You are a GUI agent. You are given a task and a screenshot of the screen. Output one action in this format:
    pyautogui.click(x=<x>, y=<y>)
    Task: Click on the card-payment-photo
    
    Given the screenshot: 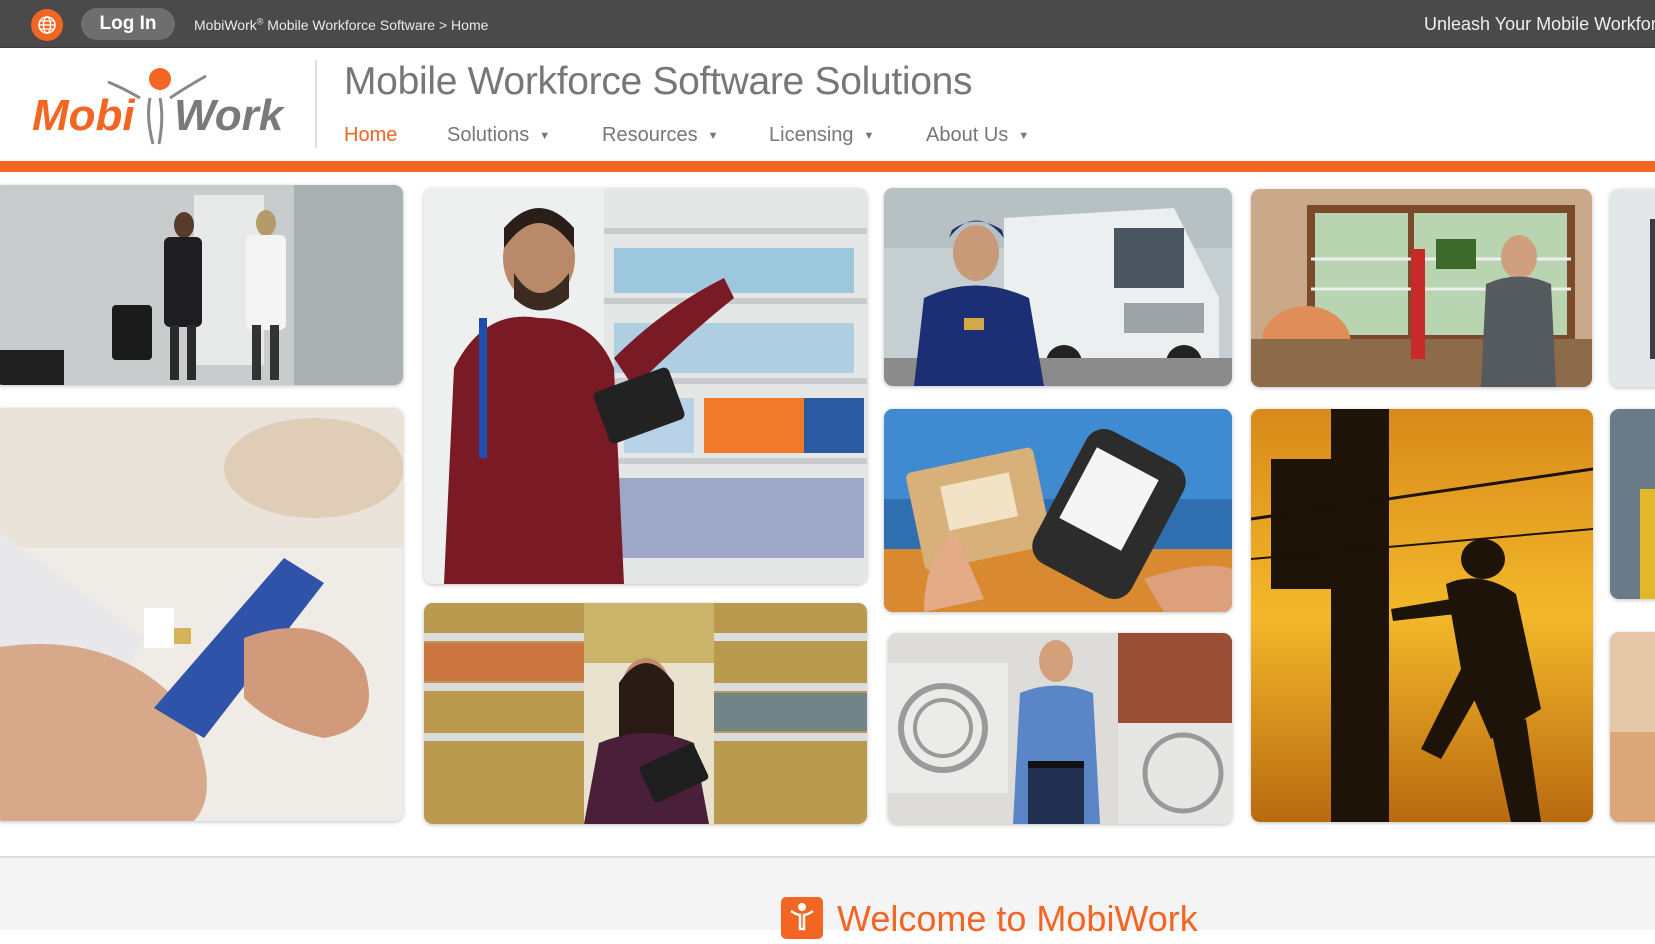 What is the action you would take?
    pyautogui.click(x=201, y=614)
    